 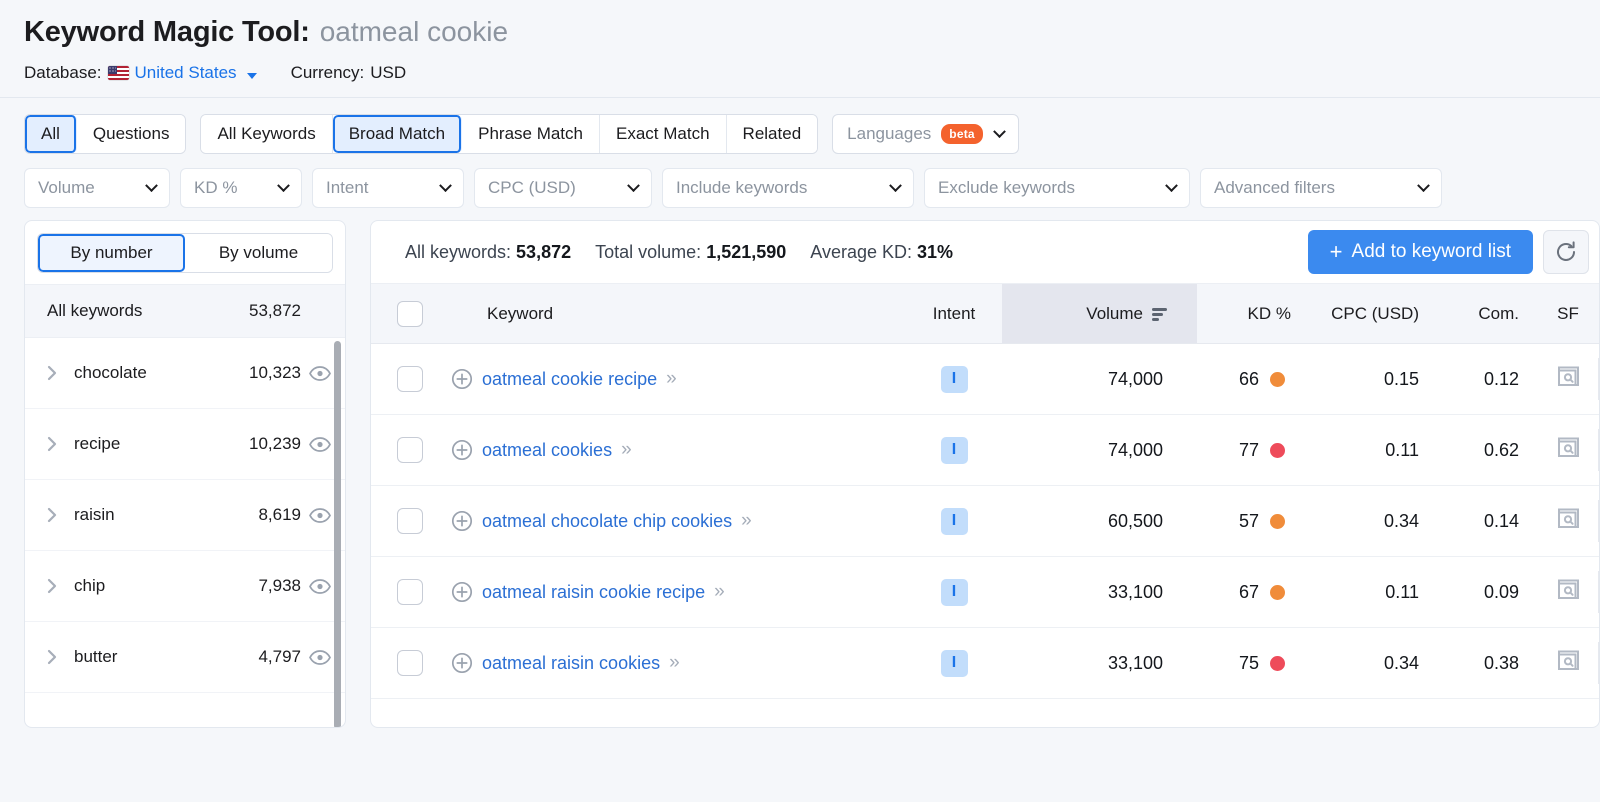 I want to click on sidebar-item-all-keywords: All keywords 53,872, so click(x=185, y=311).